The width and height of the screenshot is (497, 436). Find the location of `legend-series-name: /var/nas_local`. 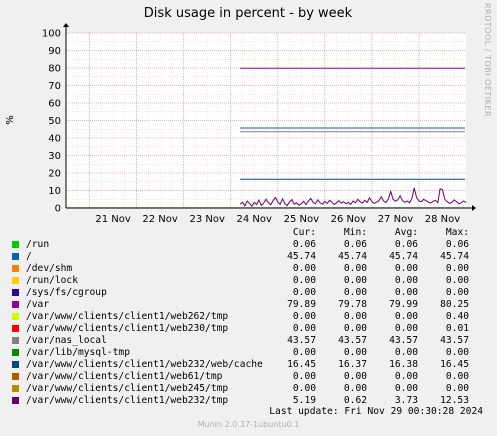

legend-series-name: /var/nas_local is located at coordinates (66, 340).